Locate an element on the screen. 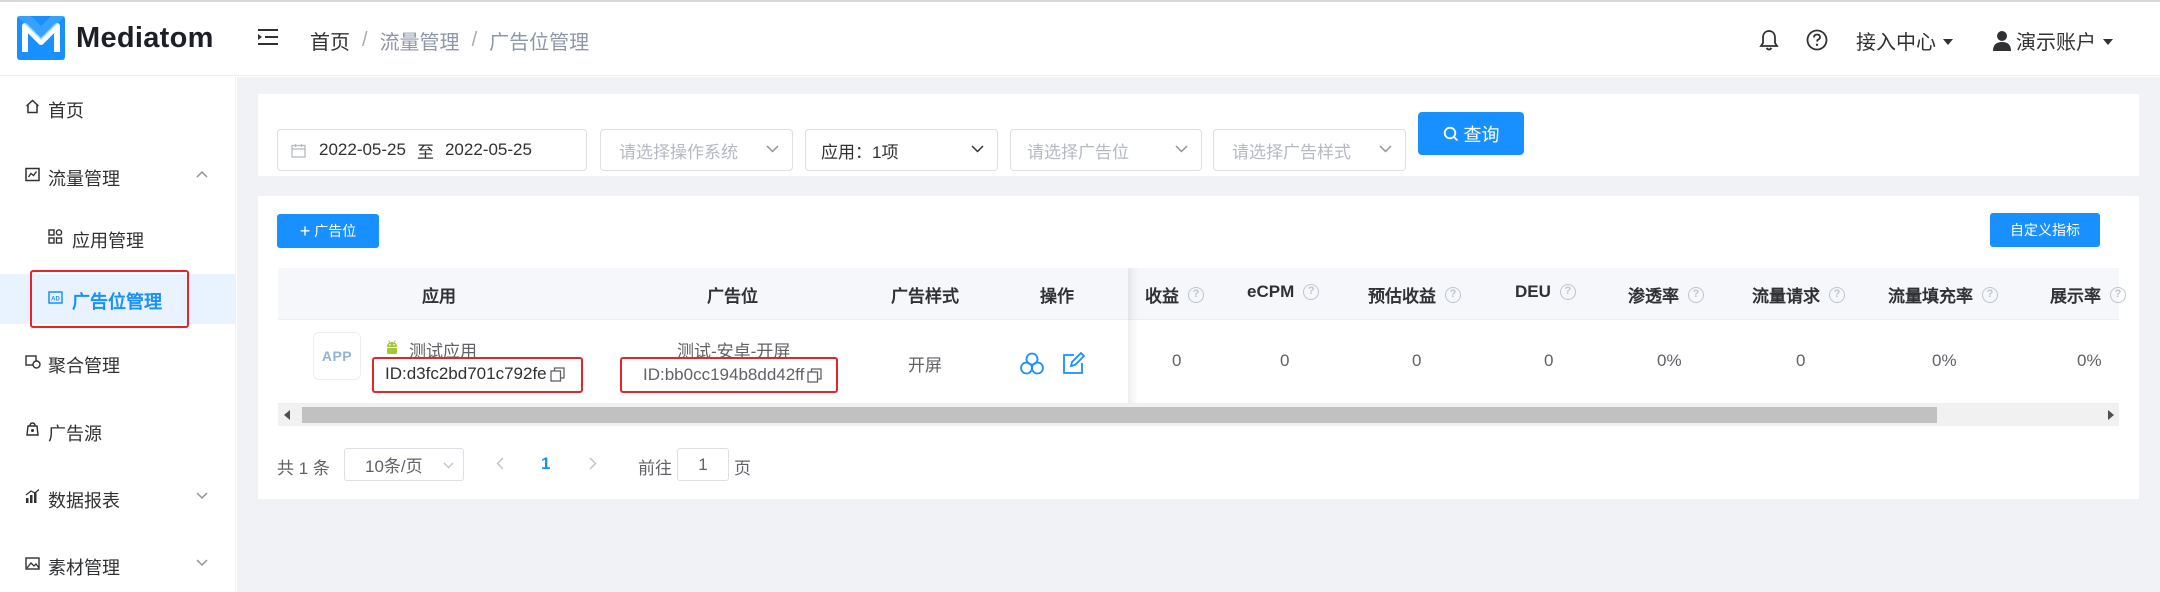 This screenshot has height=592, width=2160. penetration-cell: 0% is located at coordinates (1669, 360).